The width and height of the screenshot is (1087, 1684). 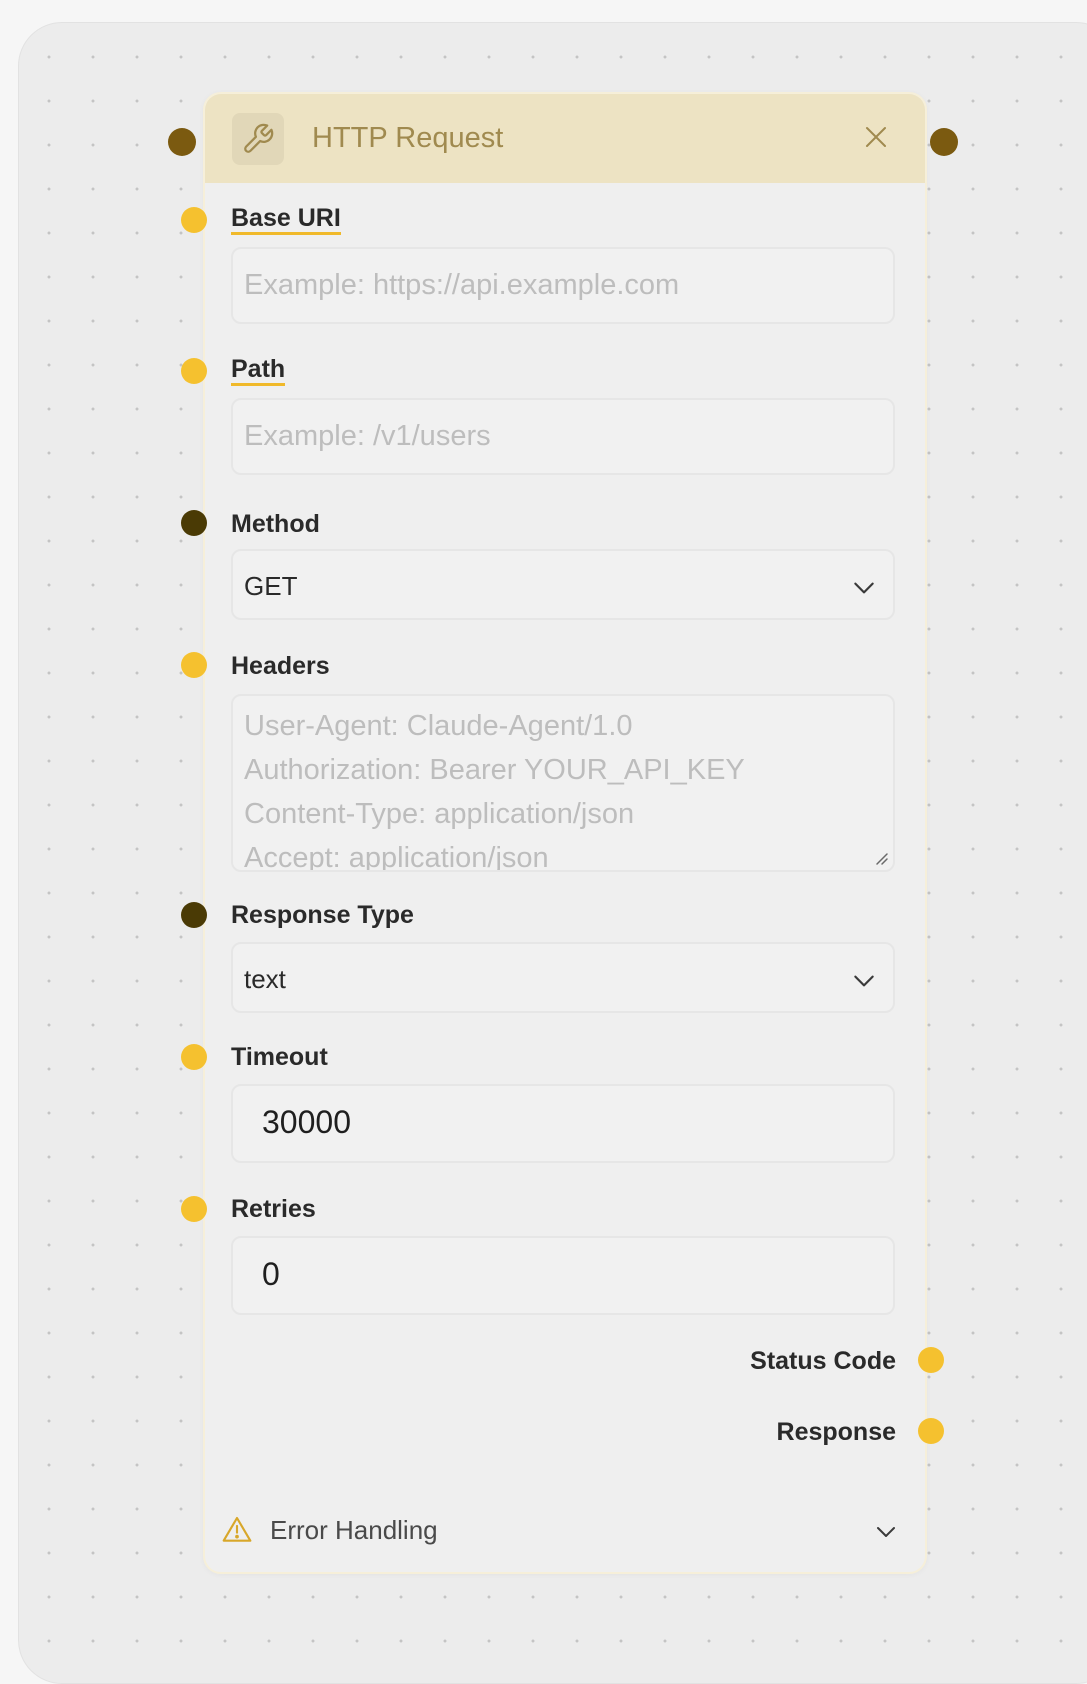 What do you see at coordinates (194, 915) in the screenshot?
I see `response-type-port` at bounding box center [194, 915].